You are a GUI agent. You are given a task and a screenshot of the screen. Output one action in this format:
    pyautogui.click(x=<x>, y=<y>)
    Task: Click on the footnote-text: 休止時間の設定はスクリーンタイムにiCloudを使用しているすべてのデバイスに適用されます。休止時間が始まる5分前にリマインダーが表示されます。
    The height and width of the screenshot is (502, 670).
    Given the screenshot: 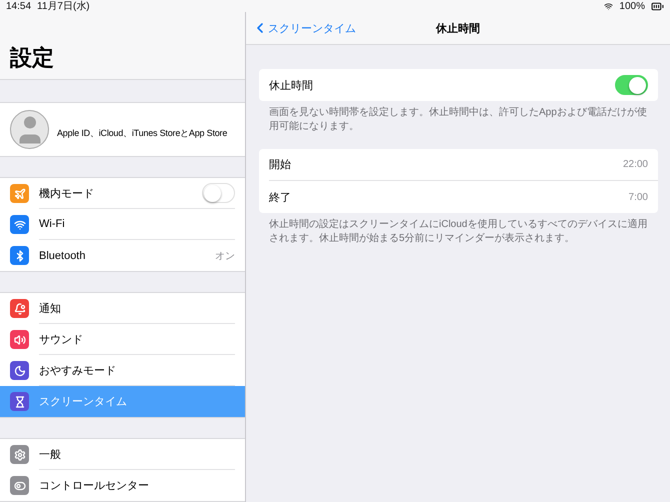 What is the action you would take?
    pyautogui.click(x=458, y=231)
    